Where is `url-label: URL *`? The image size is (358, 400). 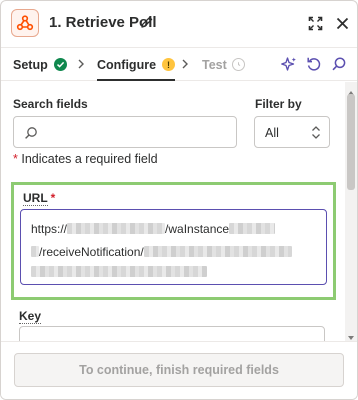
url-label: URL * is located at coordinates (39, 198).